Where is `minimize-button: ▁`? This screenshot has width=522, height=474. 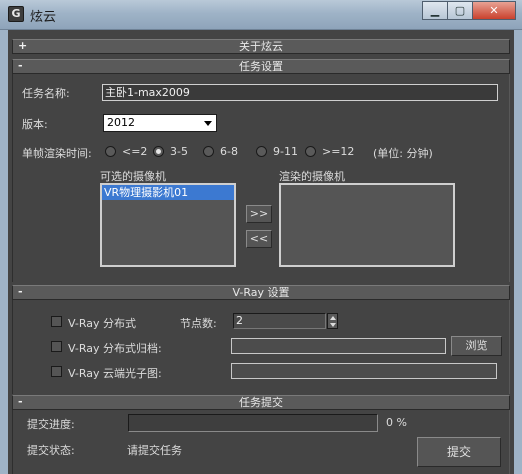 minimize-button: ▁ is located at coordinates (435, 10).